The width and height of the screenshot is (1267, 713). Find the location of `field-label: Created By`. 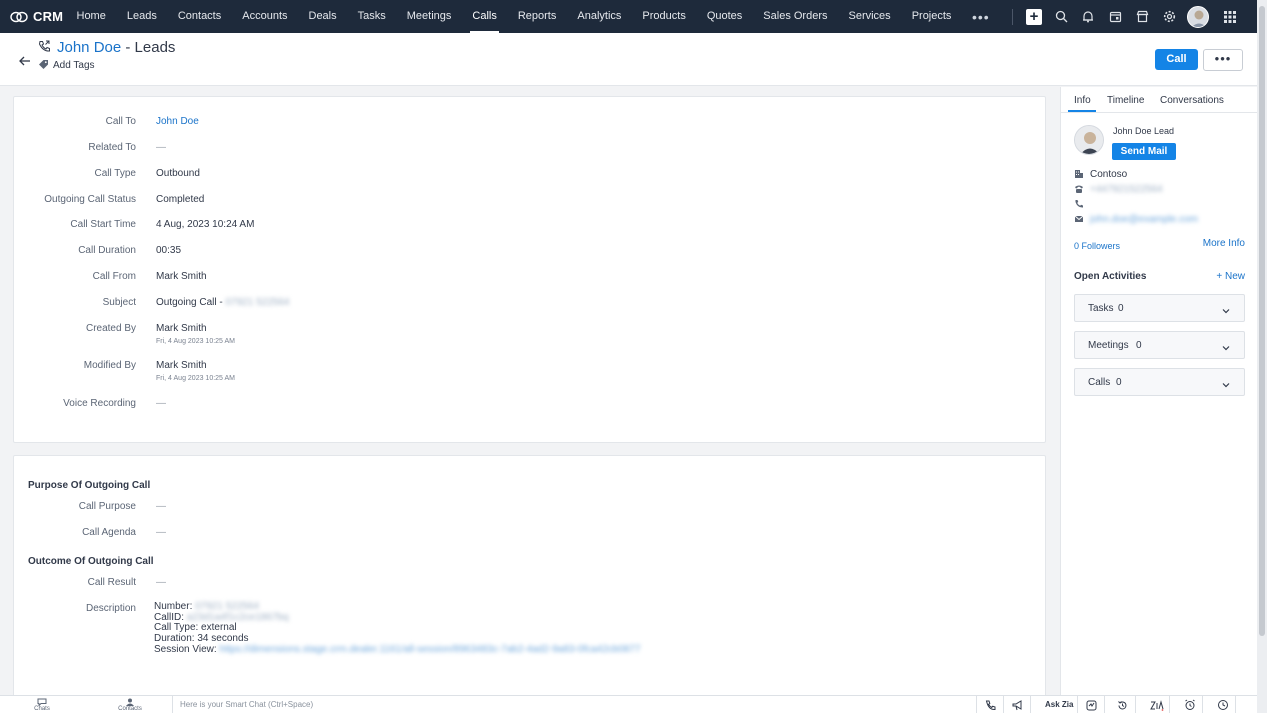

field-label: Created By is located at coordinates (110, 328).